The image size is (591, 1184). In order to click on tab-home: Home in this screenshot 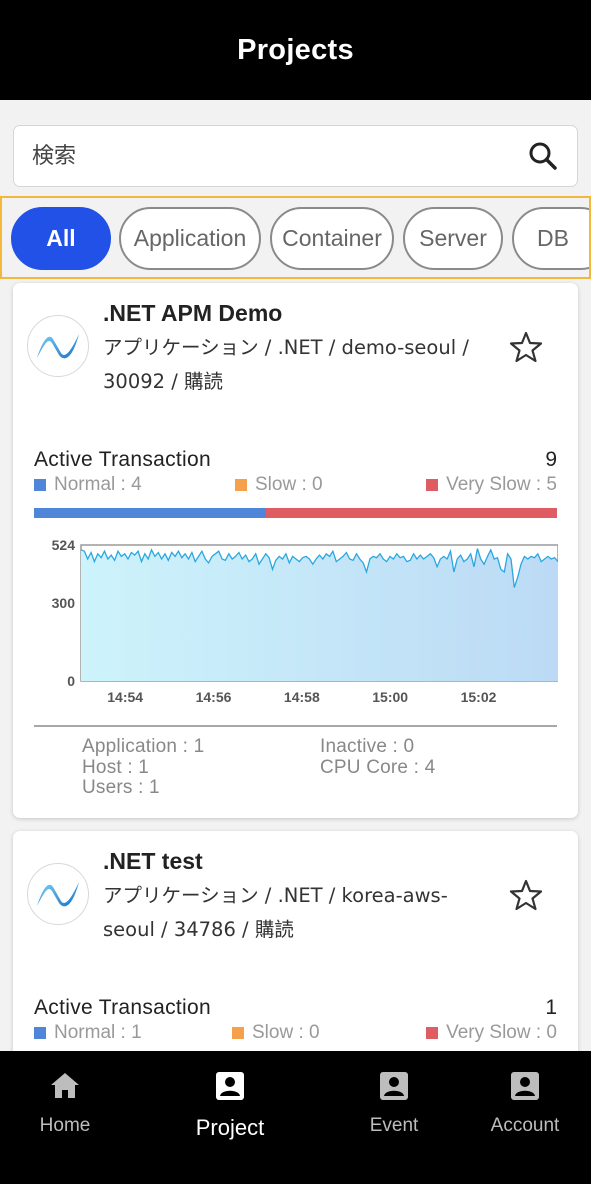, I will do `click(65, 1109)`.